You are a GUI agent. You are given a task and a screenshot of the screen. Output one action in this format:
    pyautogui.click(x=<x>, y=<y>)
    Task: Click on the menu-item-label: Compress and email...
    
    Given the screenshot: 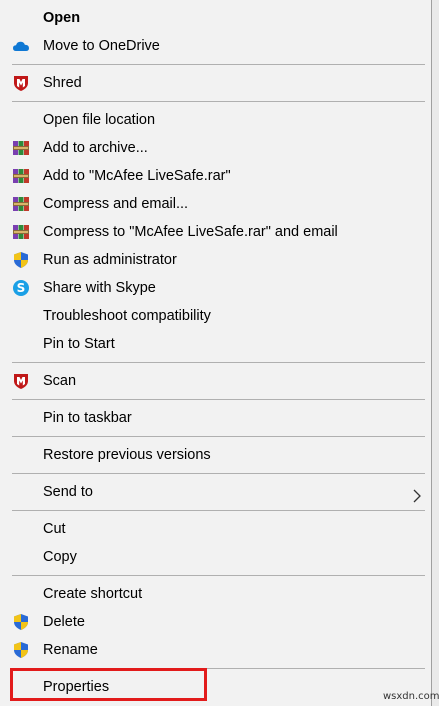 What is the action you would take?
    pyautogui.click(x=116, y=204)
    